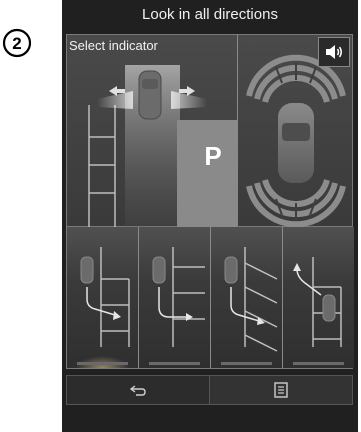 The width and height of the screenshot is (361, 432). I want to click on back-arrow-icon, so click(138, 390).